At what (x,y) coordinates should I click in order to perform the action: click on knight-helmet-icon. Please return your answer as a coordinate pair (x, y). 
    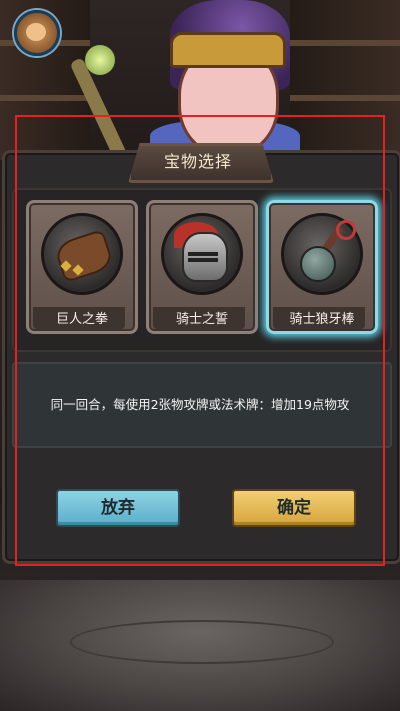
    Looking at the image, I should click on (202, 254).